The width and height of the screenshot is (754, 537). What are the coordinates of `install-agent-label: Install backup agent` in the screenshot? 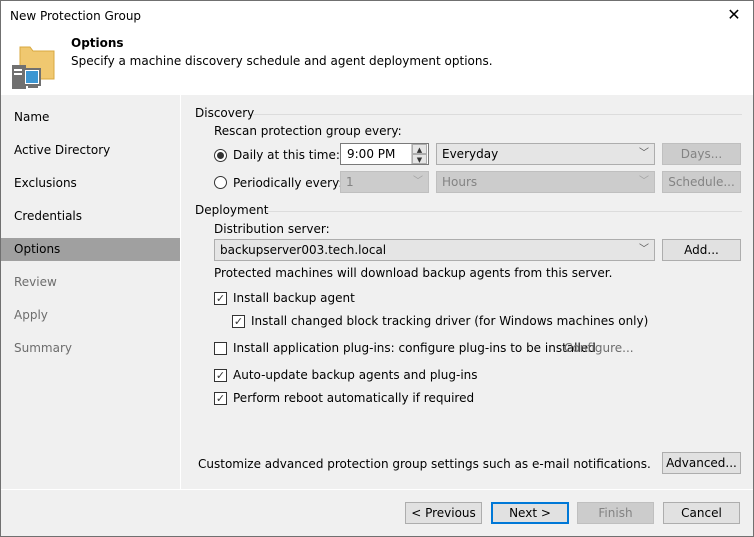 It's located at (294, 298).